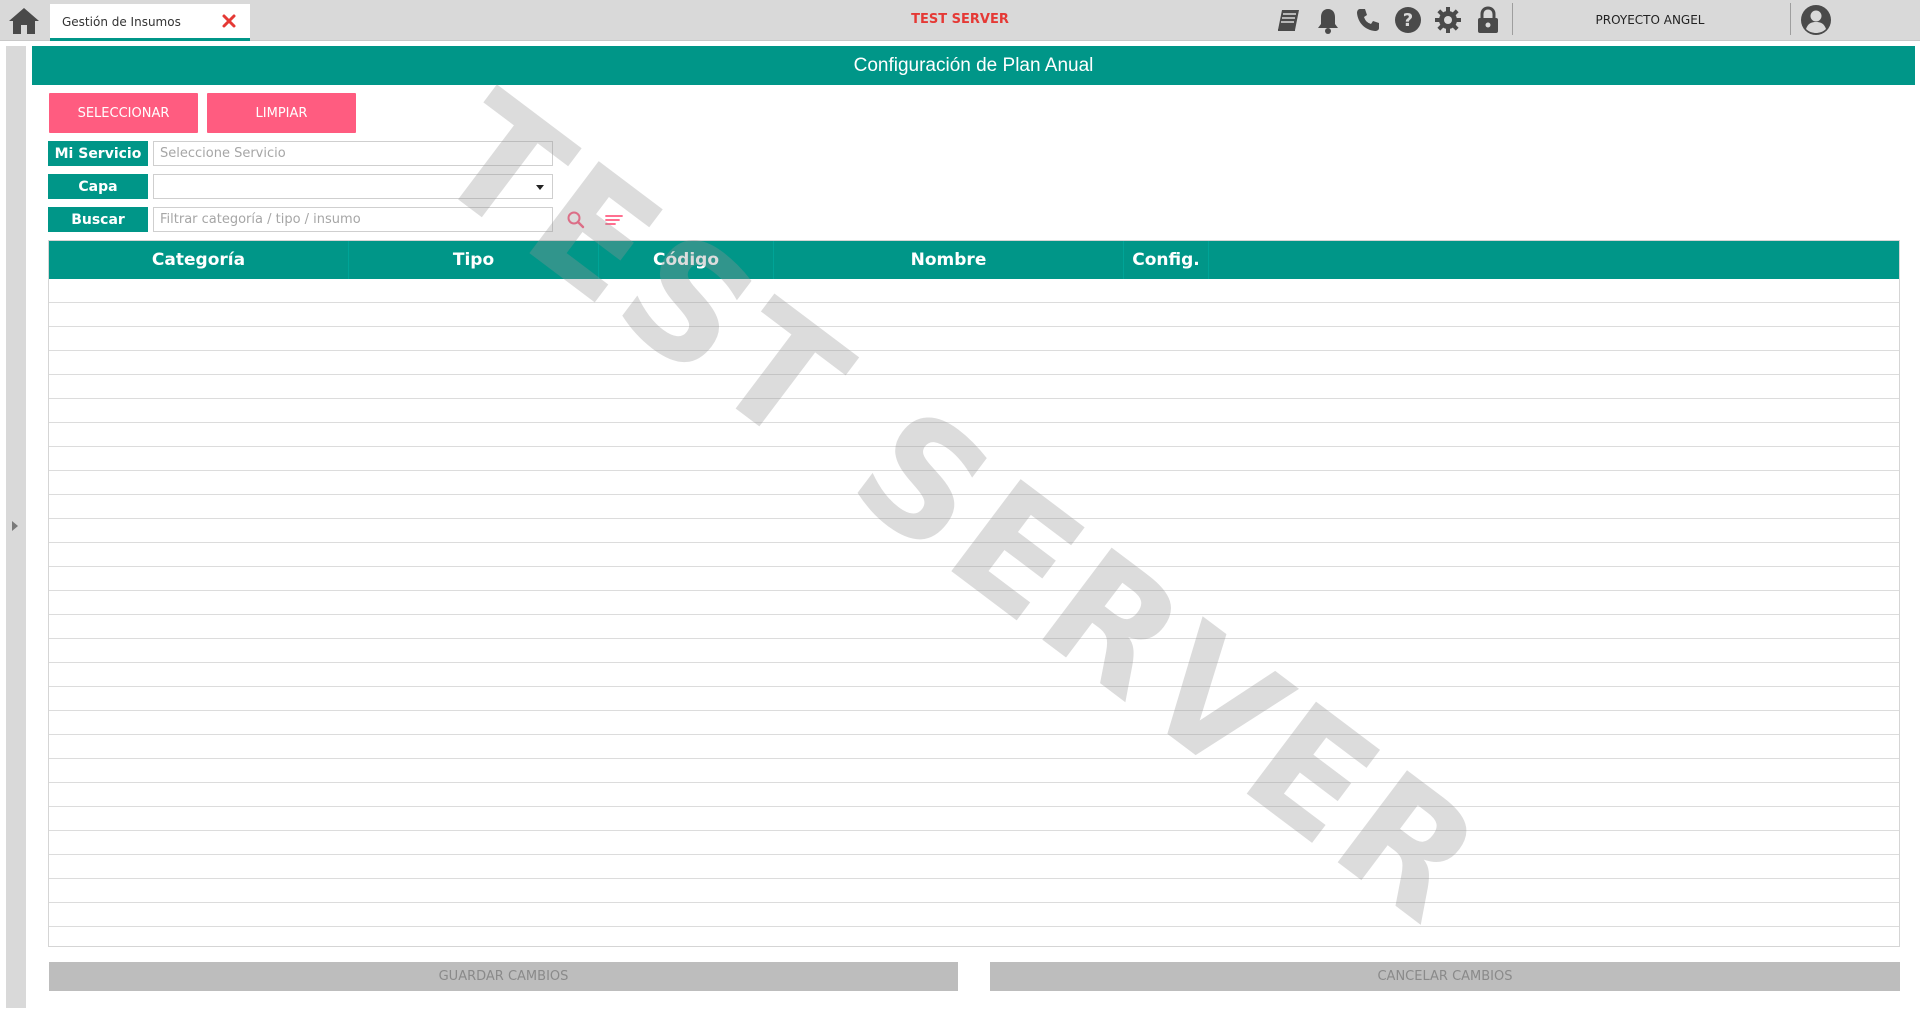 The height and width of the screenshot is (1012, 1920). I want to click on column-header-config: Config., so click(1166, 260).